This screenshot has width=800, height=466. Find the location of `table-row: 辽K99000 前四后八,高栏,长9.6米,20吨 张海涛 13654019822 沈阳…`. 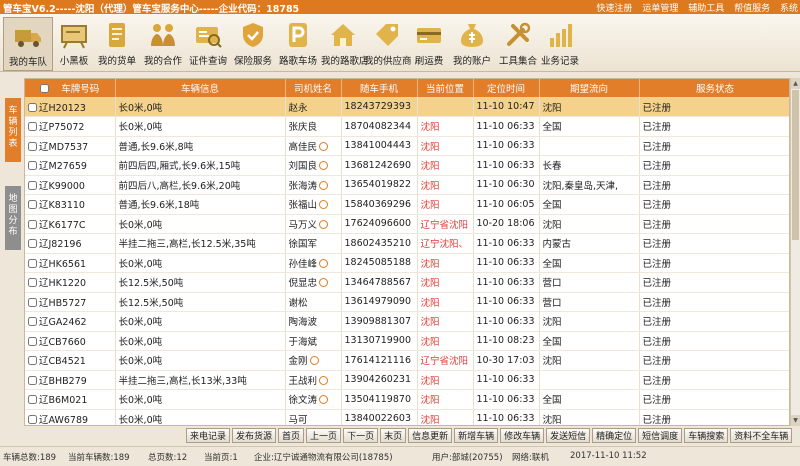

table-row: 辽K99000 前四后八,高栏,长9.6米,20吨 张海涛 13654019822 沈阳… is located at coordinates (407, 185).